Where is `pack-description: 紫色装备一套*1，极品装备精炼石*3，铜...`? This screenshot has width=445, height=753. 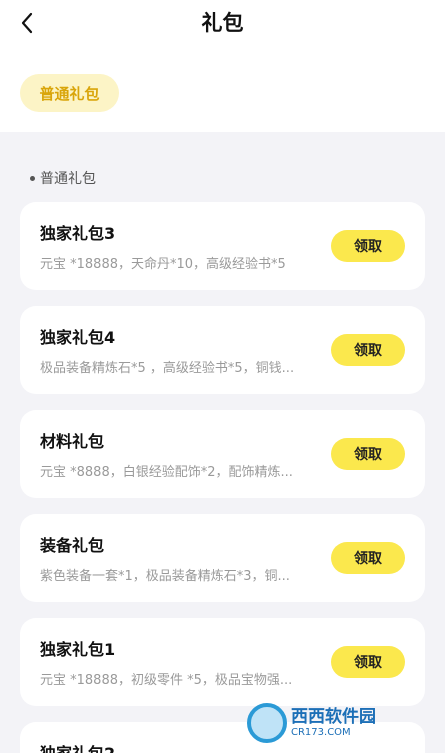
pack-description: 紫色装备一套*1，极品装备精炼石*3，铜... is located at coordinates (165, 576).